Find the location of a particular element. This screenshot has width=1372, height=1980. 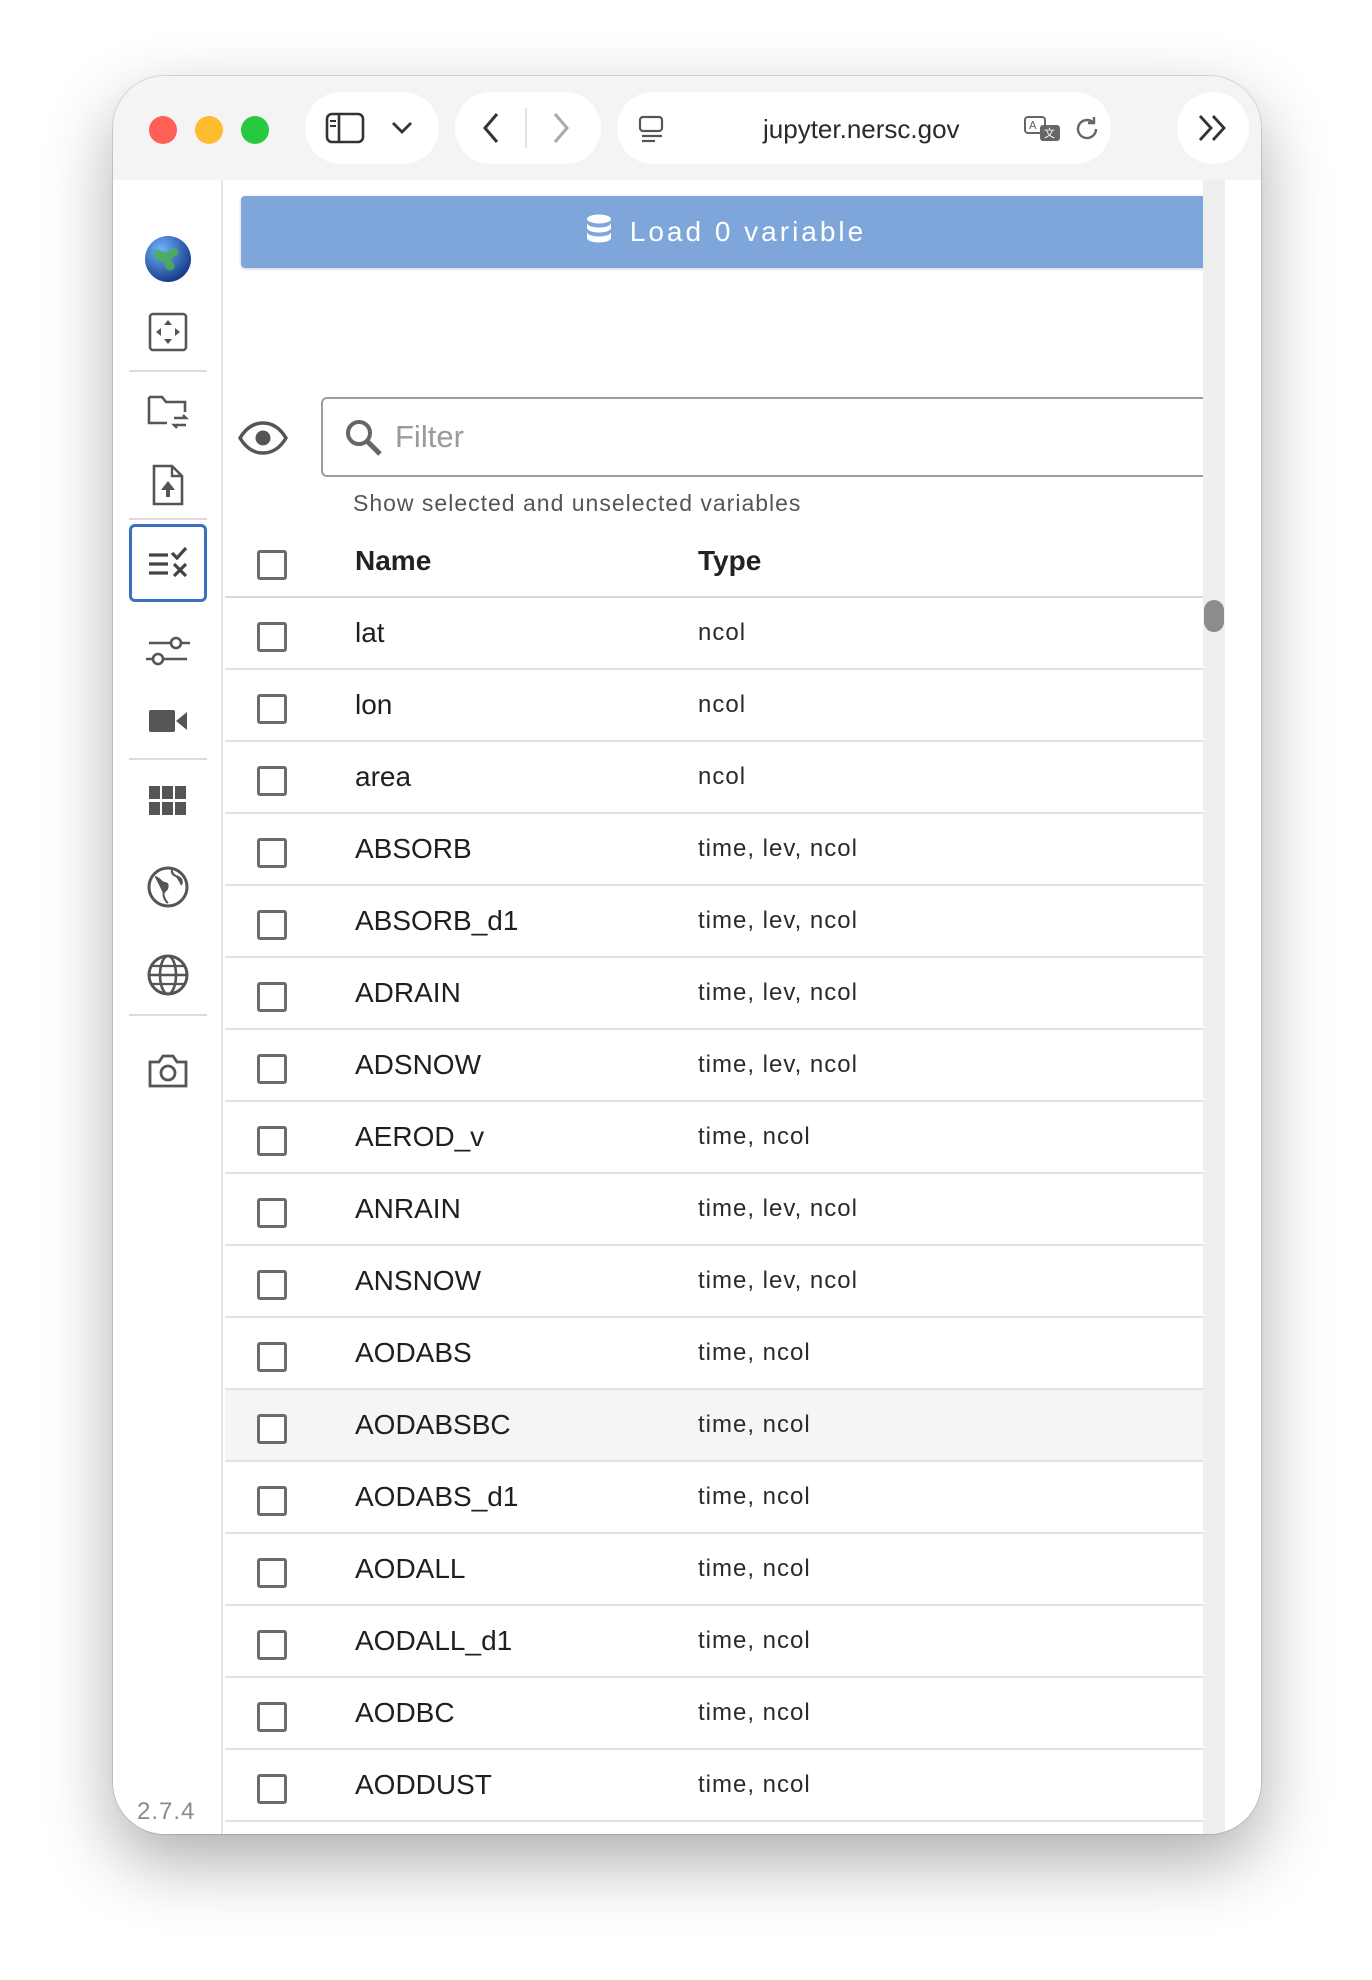

table-row: ANRAIN time, lev, ncol is located at coordinates (715, 1210).